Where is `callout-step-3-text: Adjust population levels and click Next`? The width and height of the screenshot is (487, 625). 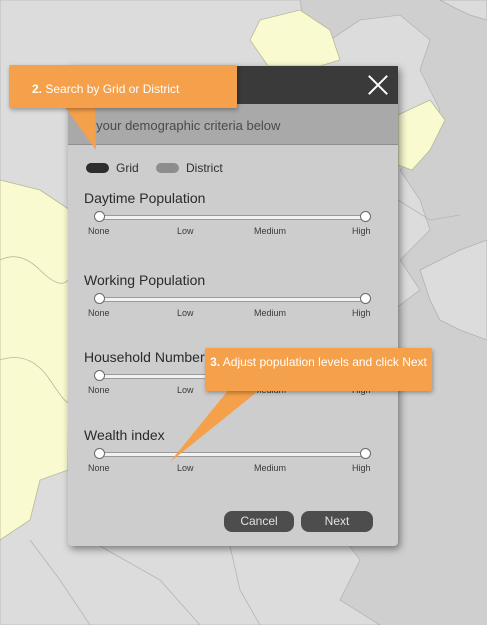 callout-step-3-text: Adjust population levels and click Next is located at coordinates (324, 362).